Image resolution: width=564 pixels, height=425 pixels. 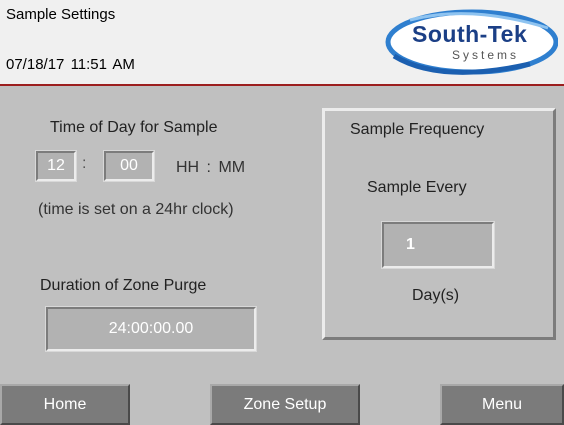 What do you see at coordinates (65, 404) in the screenshot?
I see `home-button: Home` at bounding box center [65, 404].